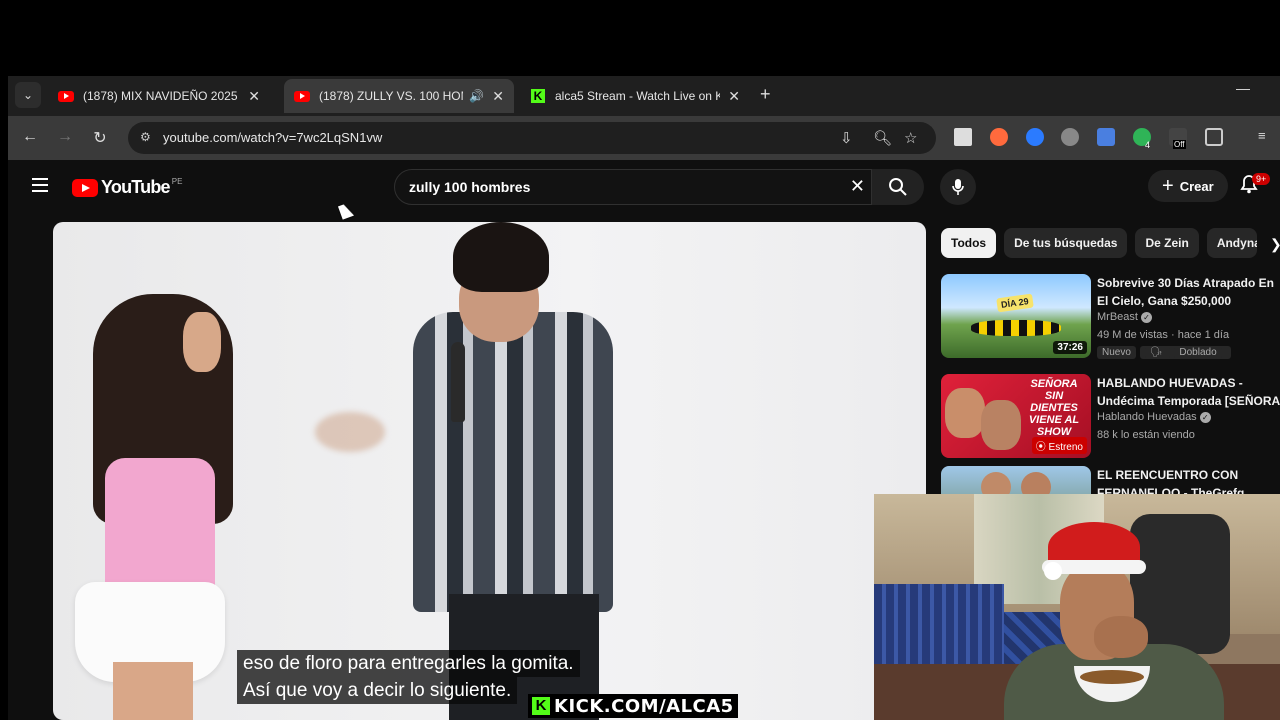  Describe the element at coordinates (882, 138) in the screenshot. I see `zoom-icon: 🔍︎` at that location.